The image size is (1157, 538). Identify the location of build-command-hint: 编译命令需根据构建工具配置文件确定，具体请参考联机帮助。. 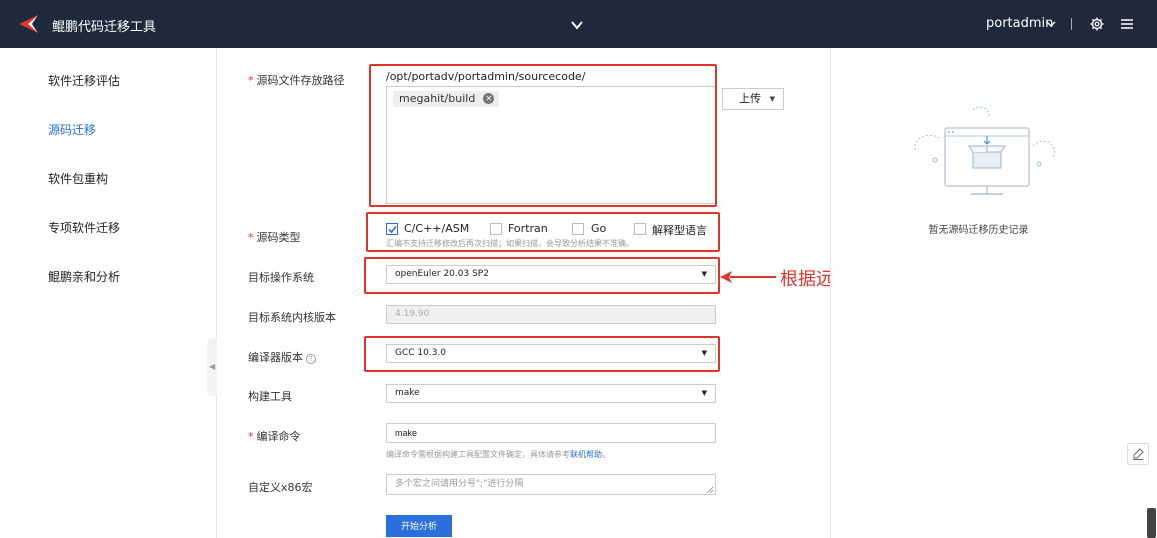
(498, 454).